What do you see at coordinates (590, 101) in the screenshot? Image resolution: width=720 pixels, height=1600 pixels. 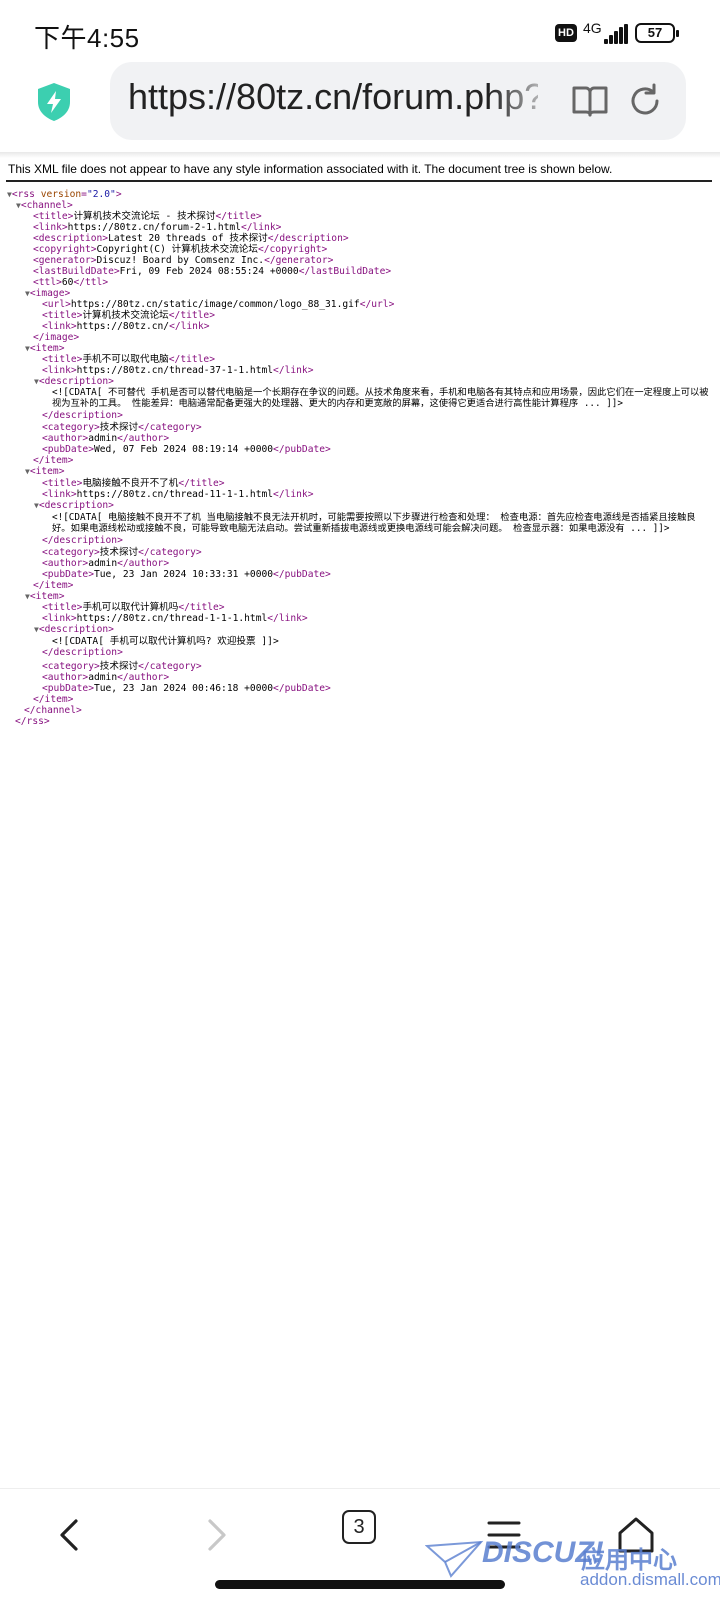 I see `reader-mode-icon` at bounding box center [590, 101].